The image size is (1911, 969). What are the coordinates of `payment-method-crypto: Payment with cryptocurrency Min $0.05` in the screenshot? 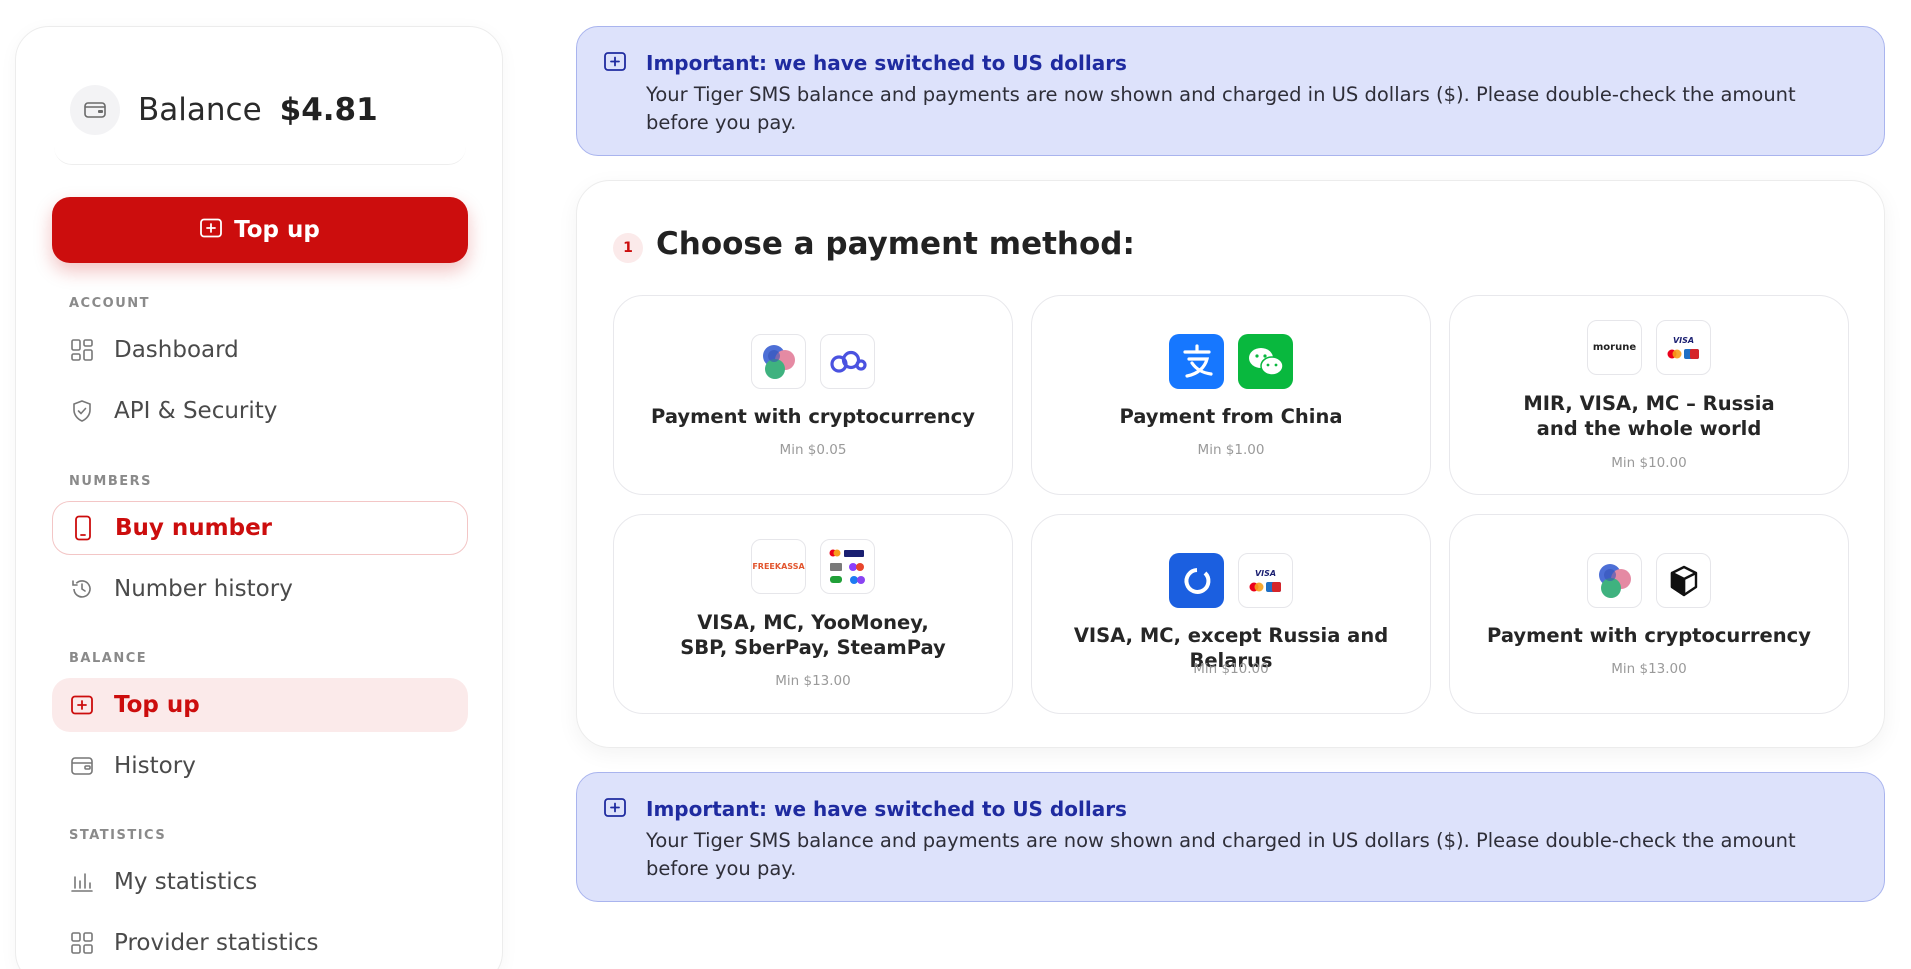 It's located at (813, 395).